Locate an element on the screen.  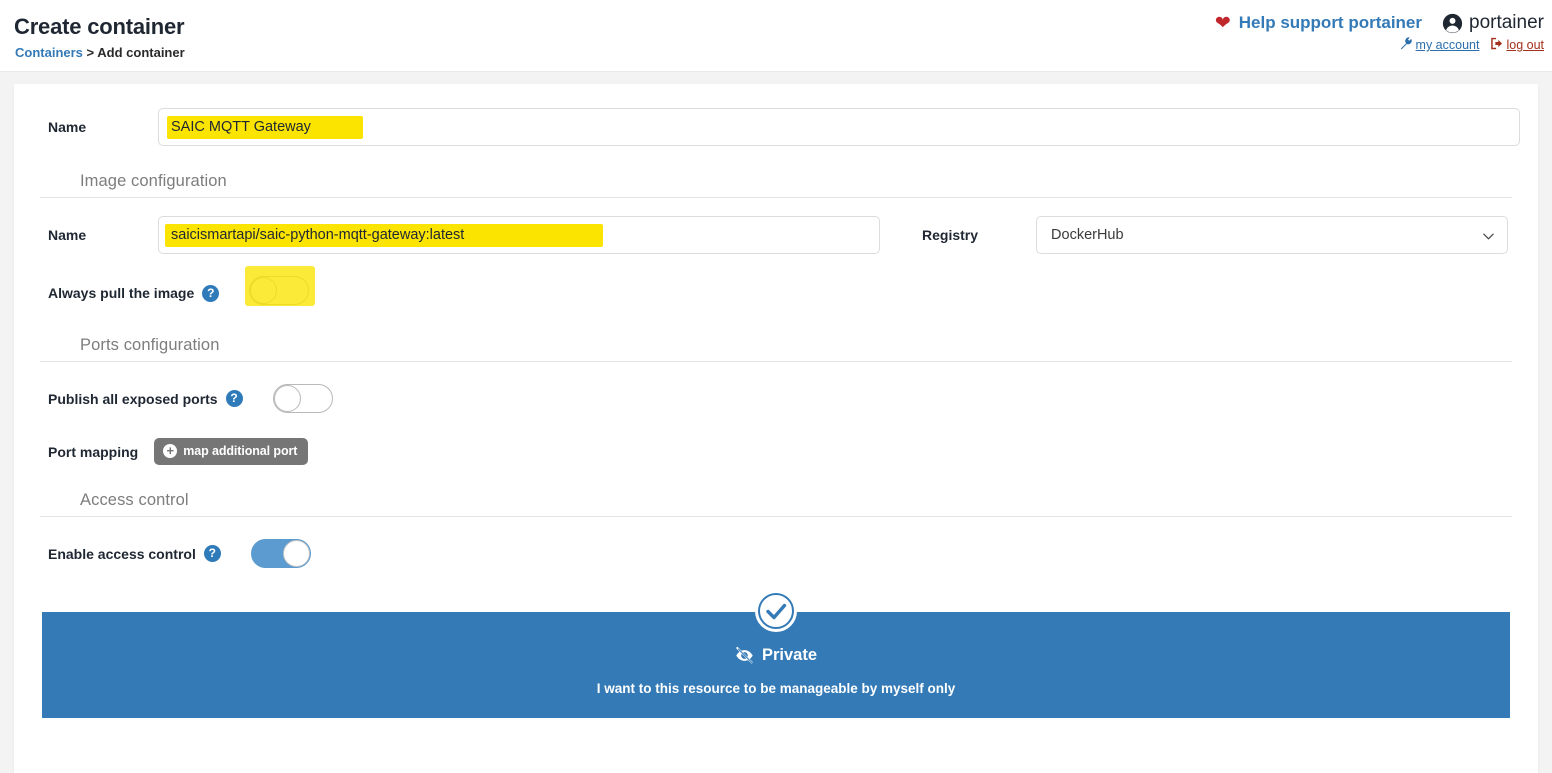
port-mapping-row: Port mapping + map additional port is located at coordinates (776, 451).